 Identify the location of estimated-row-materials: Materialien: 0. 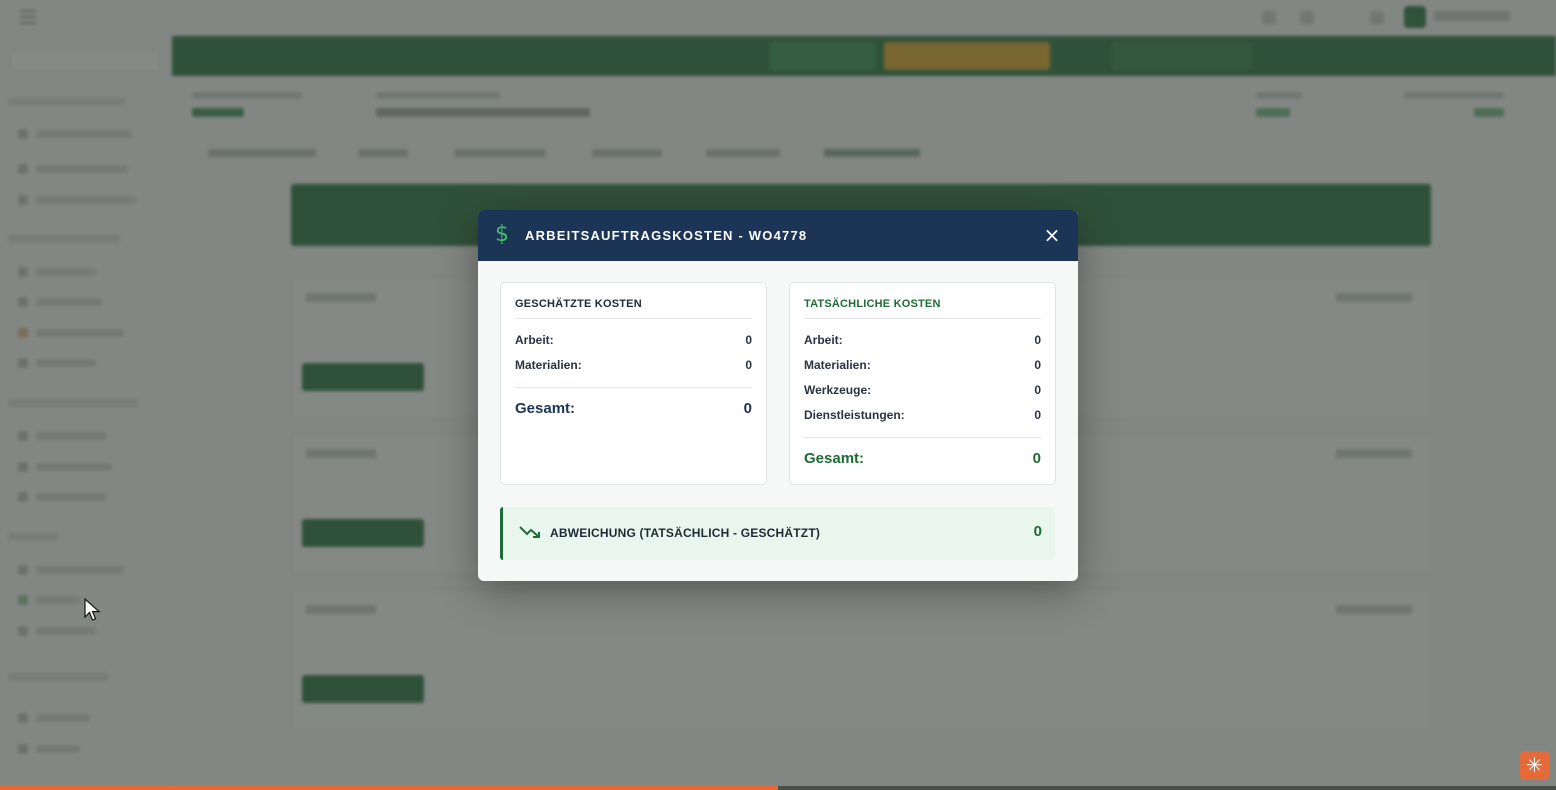
(633, 366).